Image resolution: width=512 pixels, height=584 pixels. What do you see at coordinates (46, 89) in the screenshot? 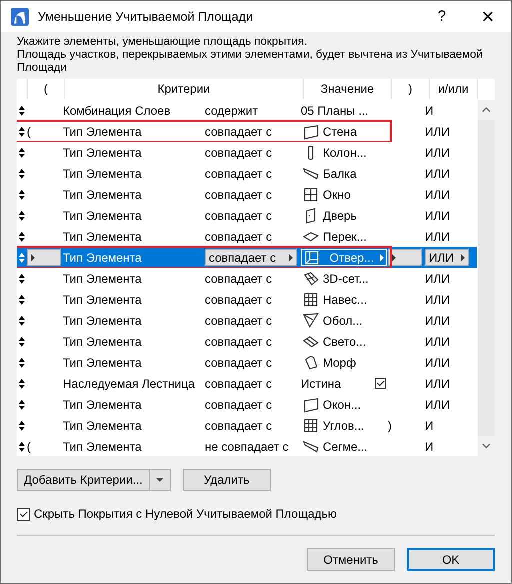
I see `column-header: (` at bounding box center [46, 89].